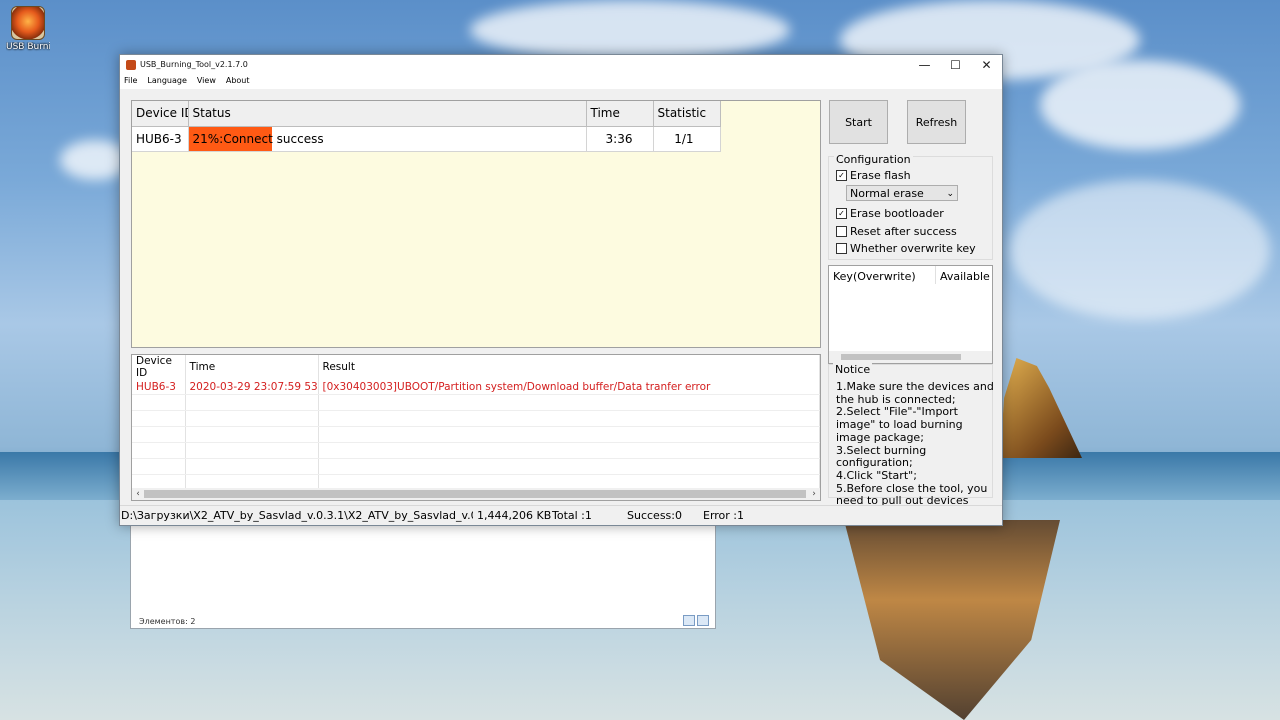 This screenshot has height=720, width=1280. I want to click on col-statistic: Statistic, so click(687, 114).